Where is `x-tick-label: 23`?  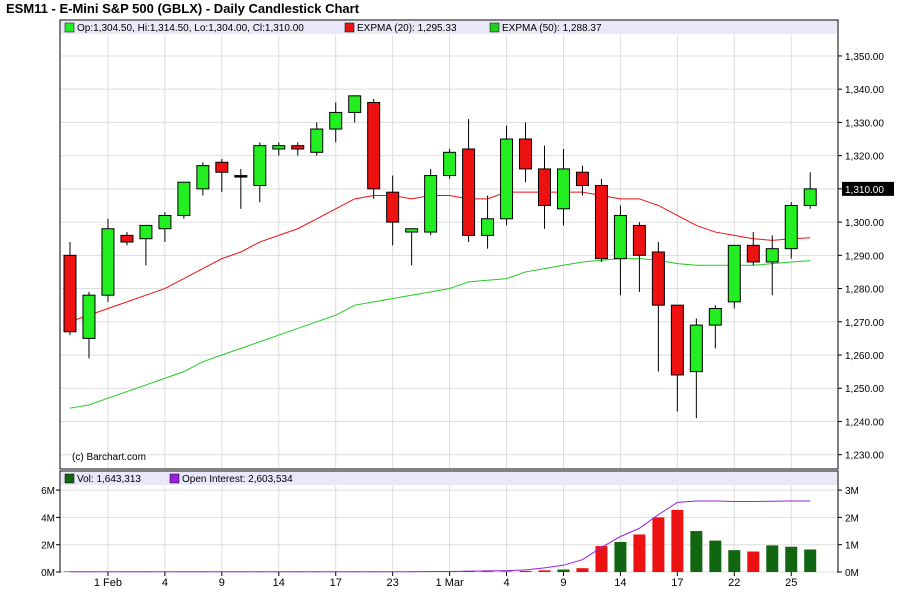
x-tick-label: 23 is located at coordinates (393, 583).